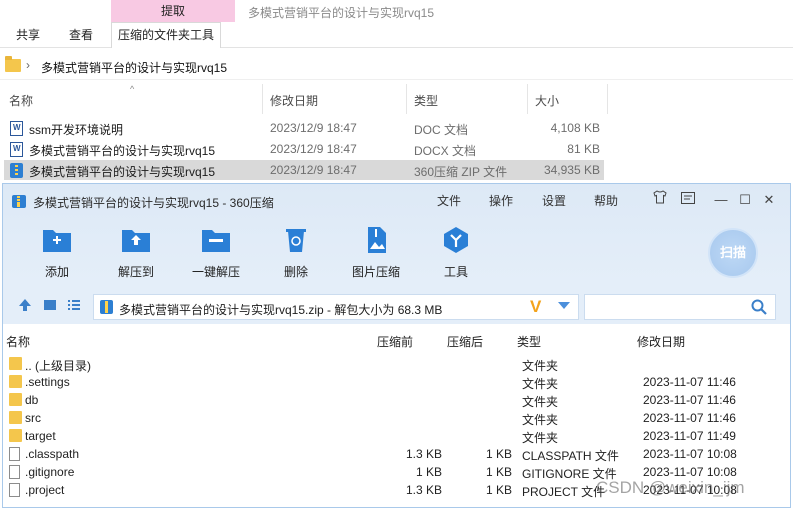  I want to click on extract-to-button: 解压到, so click(136, 252).